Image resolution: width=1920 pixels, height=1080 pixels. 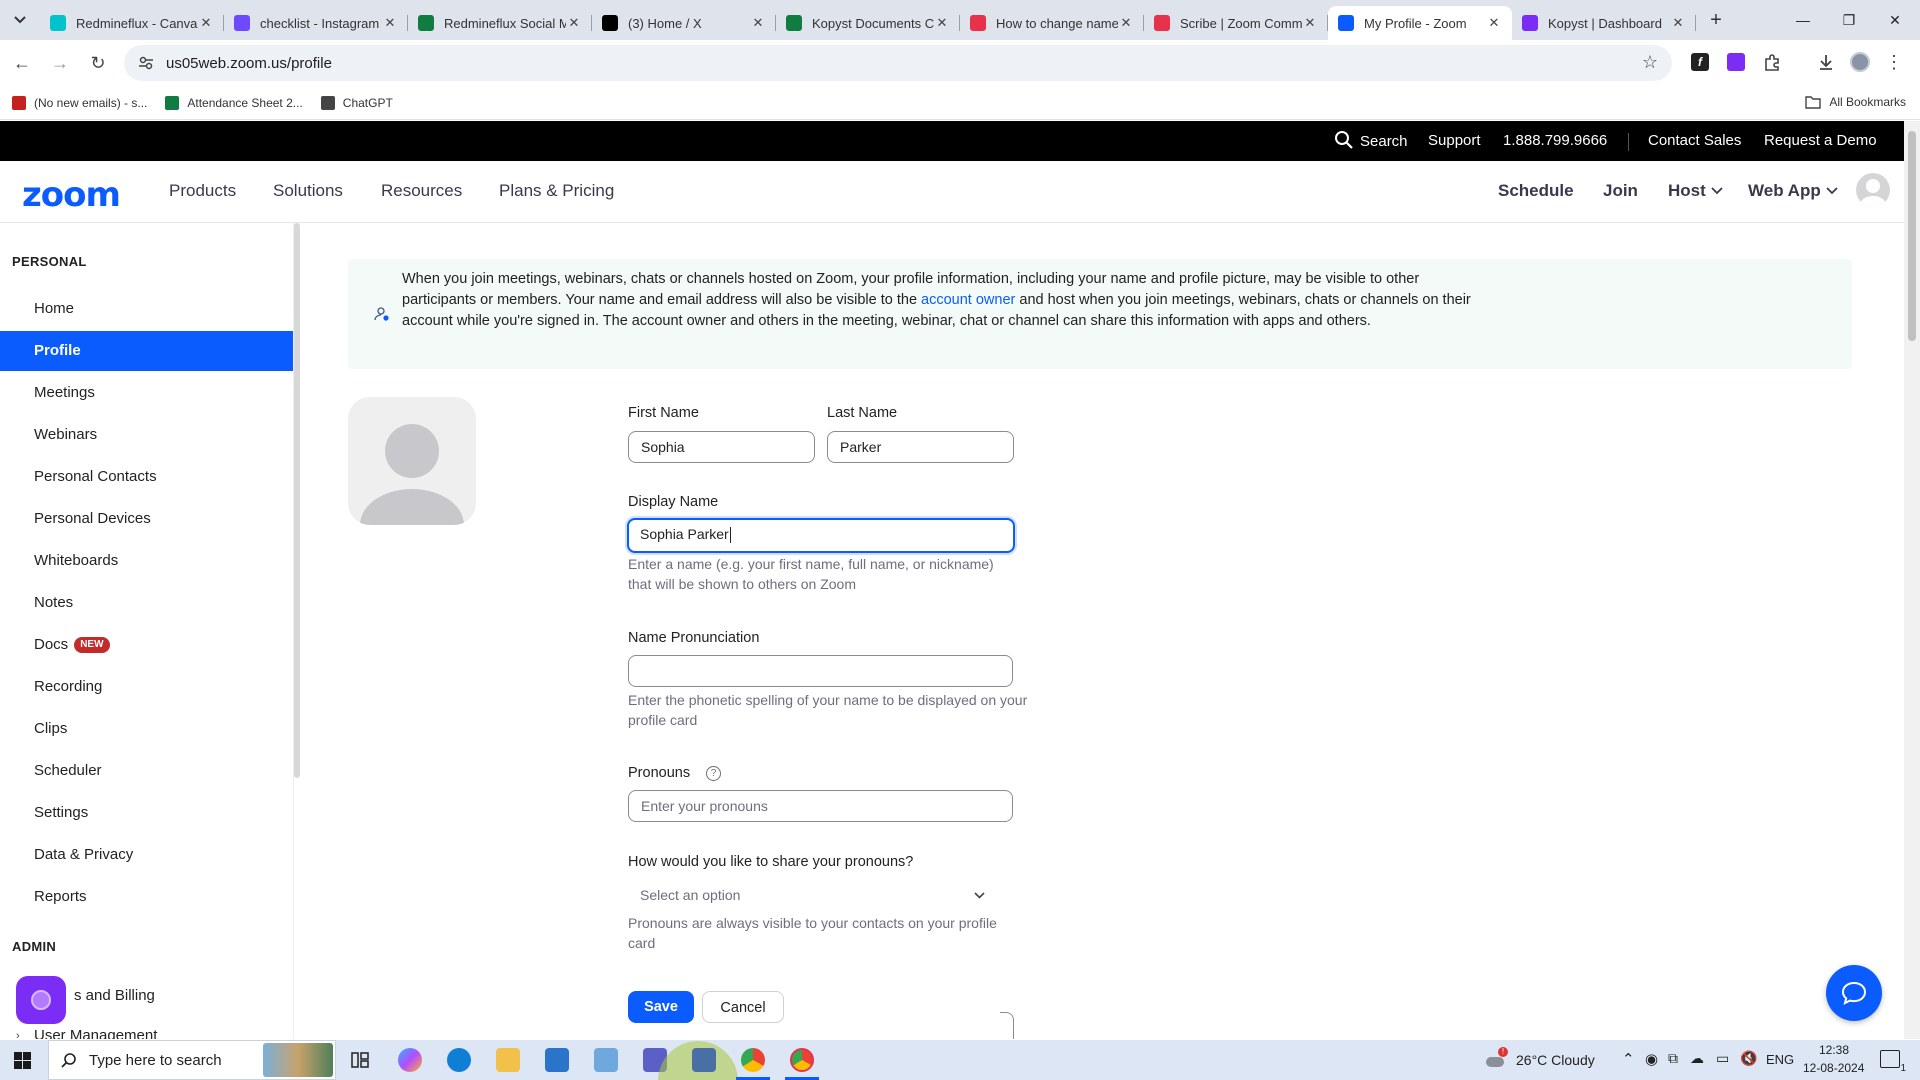 I want to click on close-window-icon: ✕, so click(x=1895, y=20).